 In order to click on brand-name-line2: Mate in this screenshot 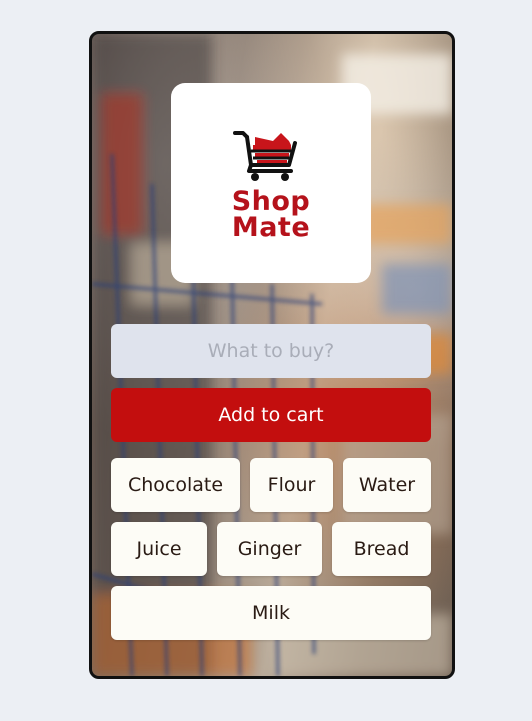, I will do `click(271, 227)`.